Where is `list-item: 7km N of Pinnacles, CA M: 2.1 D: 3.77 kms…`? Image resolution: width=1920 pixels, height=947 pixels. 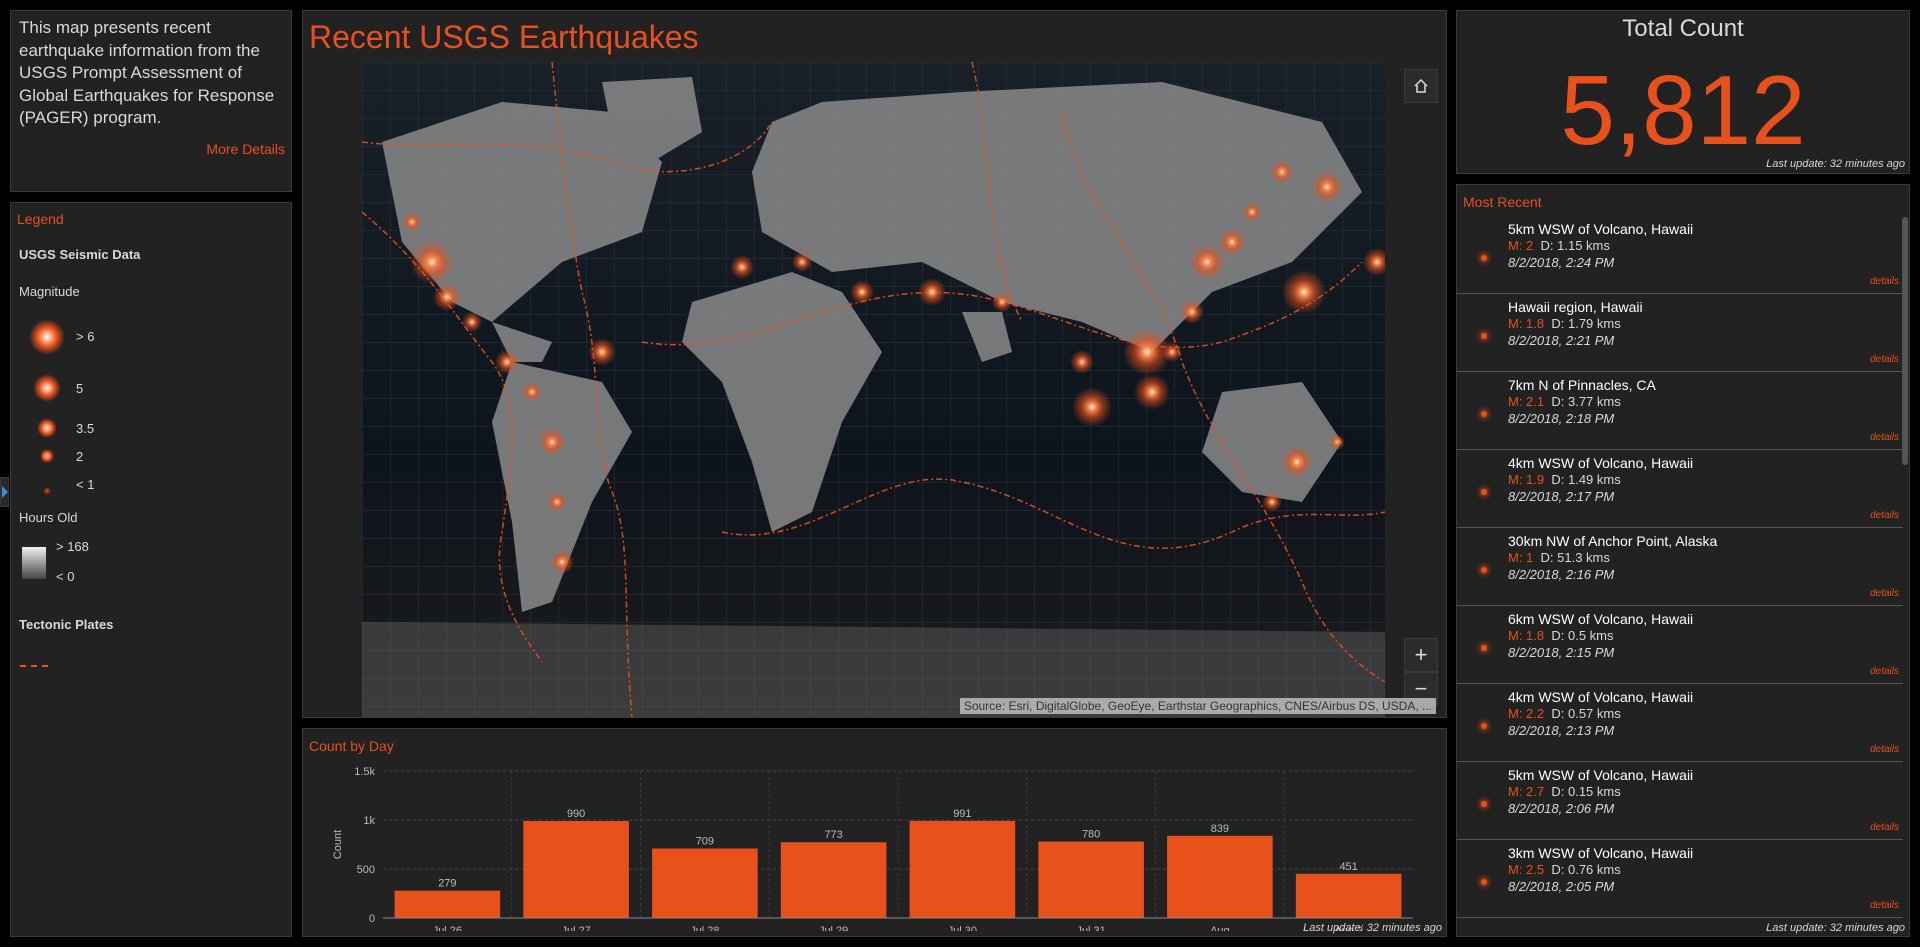 list-item: 7km N of Pinnacles, CA M: 2.1 D: 3.77 kms… is located at coordinates (1680, 411).